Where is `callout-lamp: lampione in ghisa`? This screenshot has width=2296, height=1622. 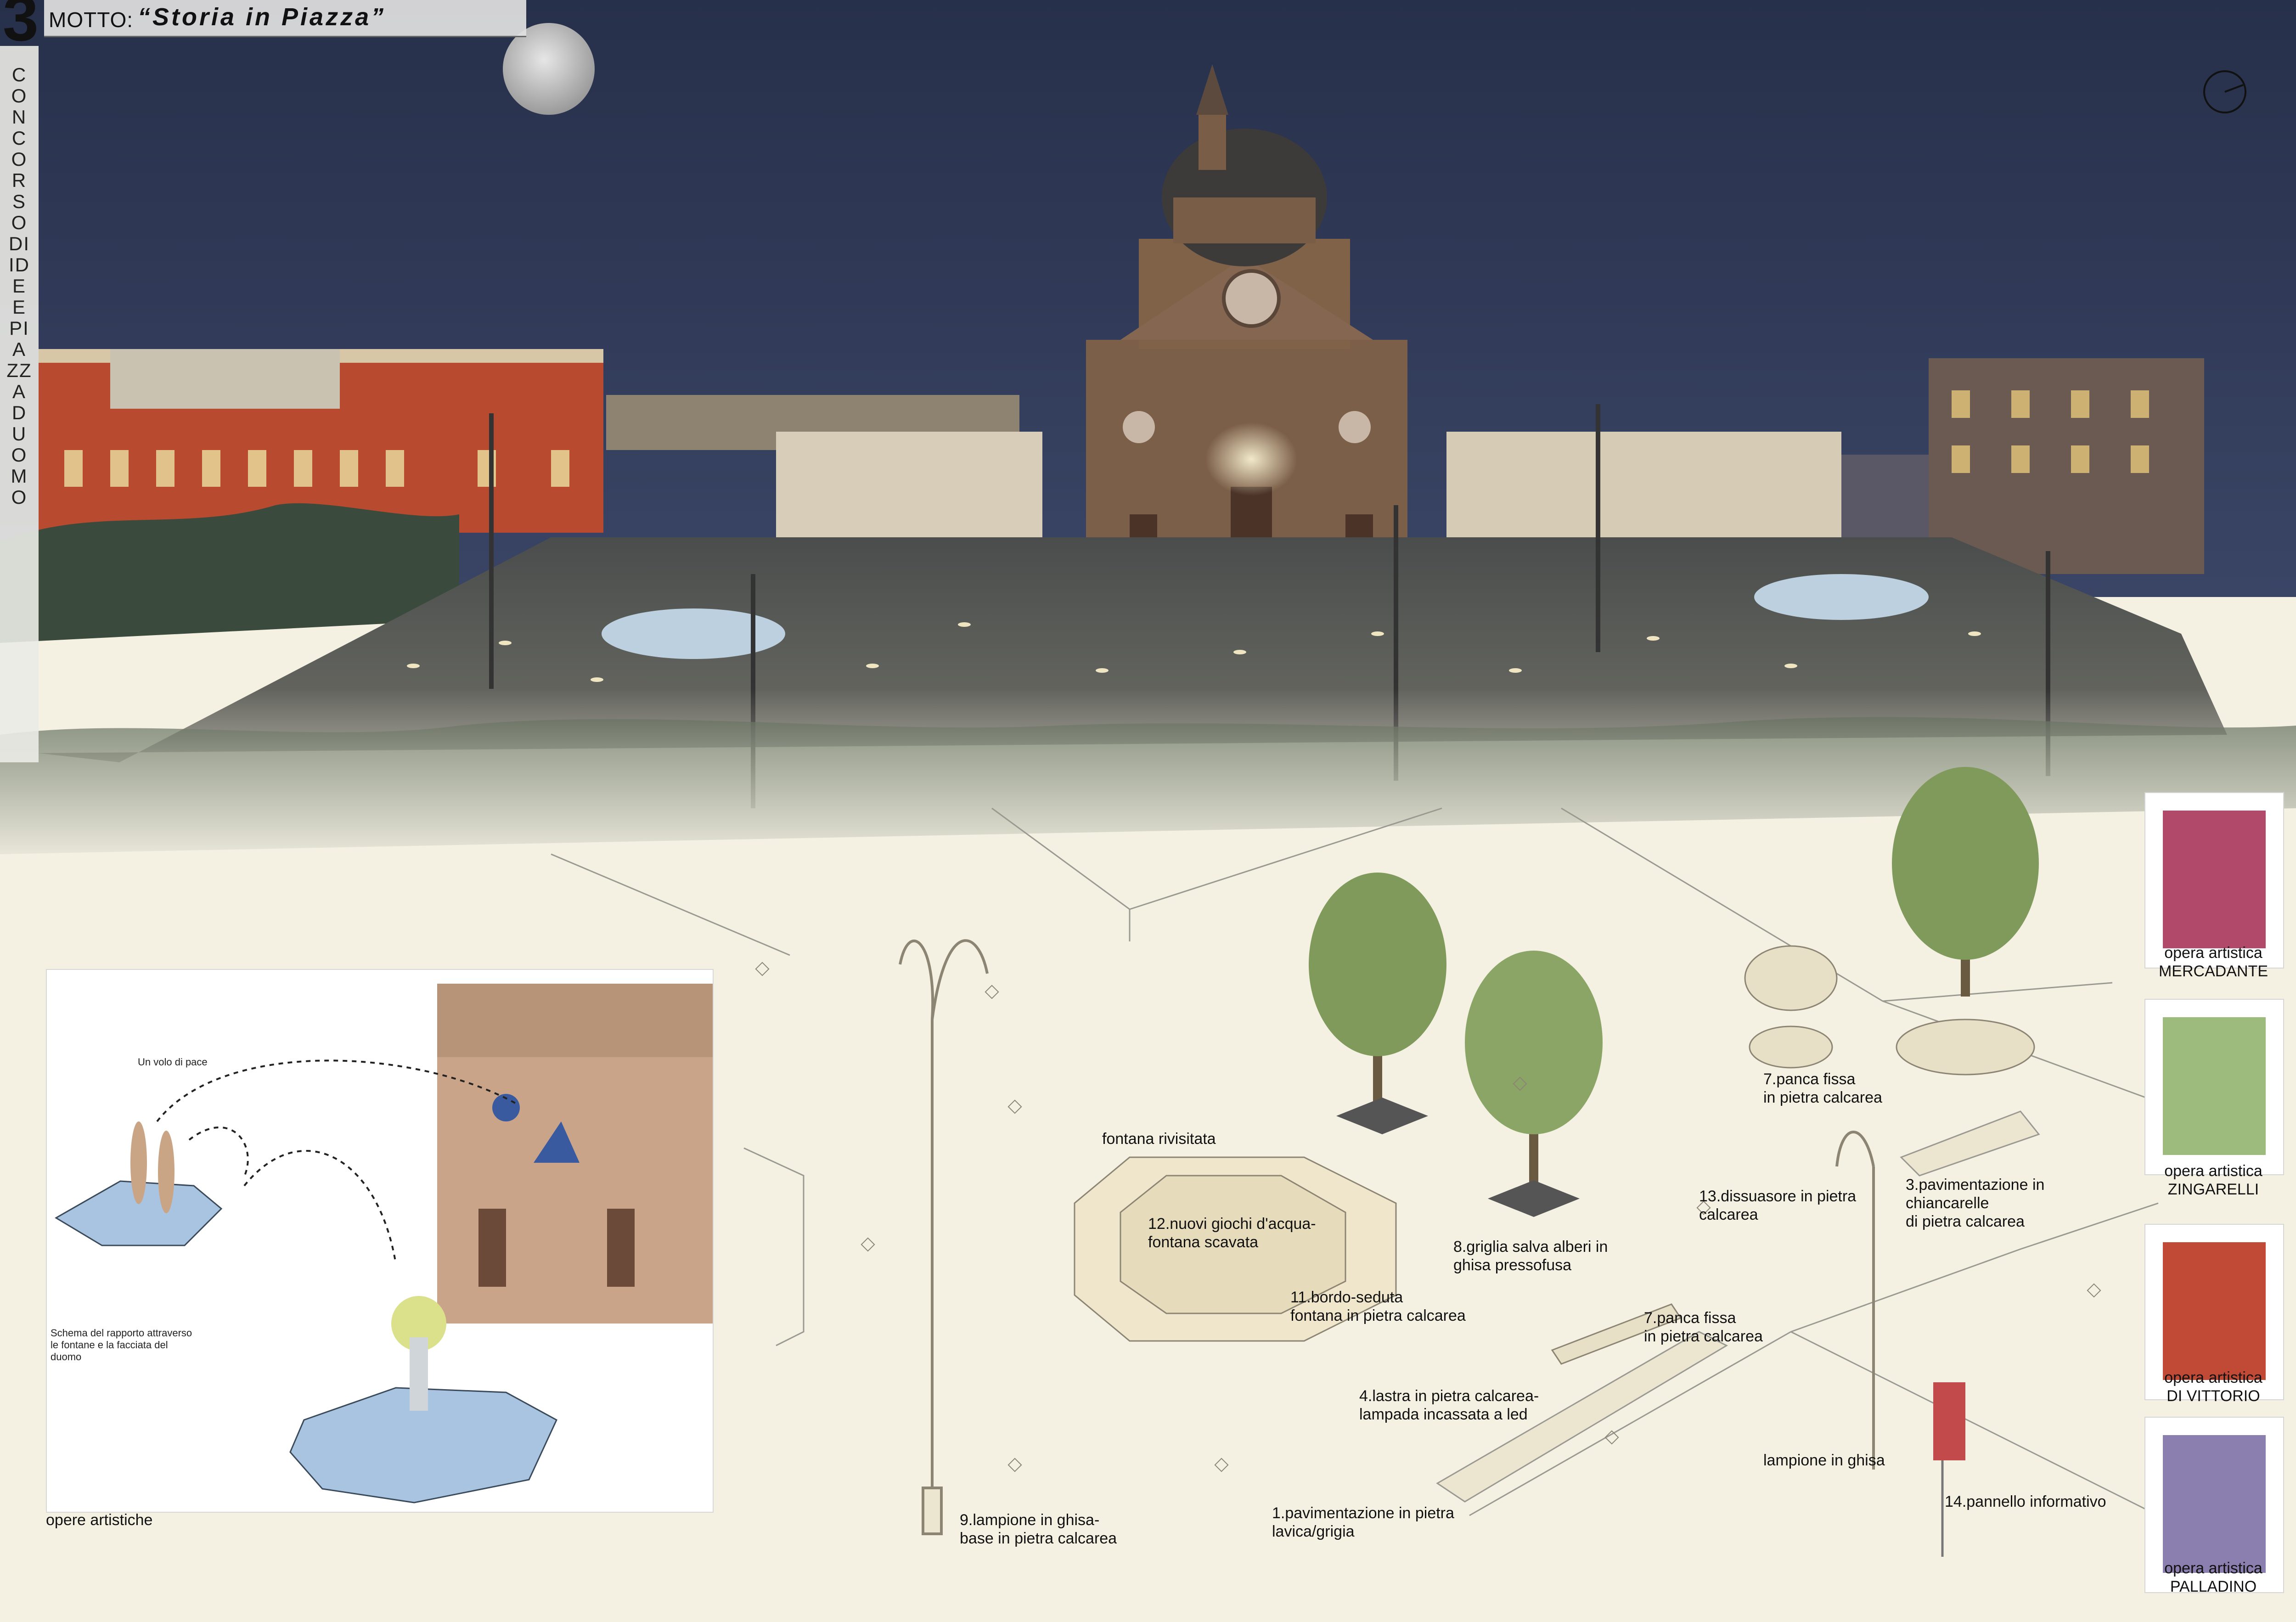 callout-lamp: lampione in ghisa is located at coordinates (1824, 1460).